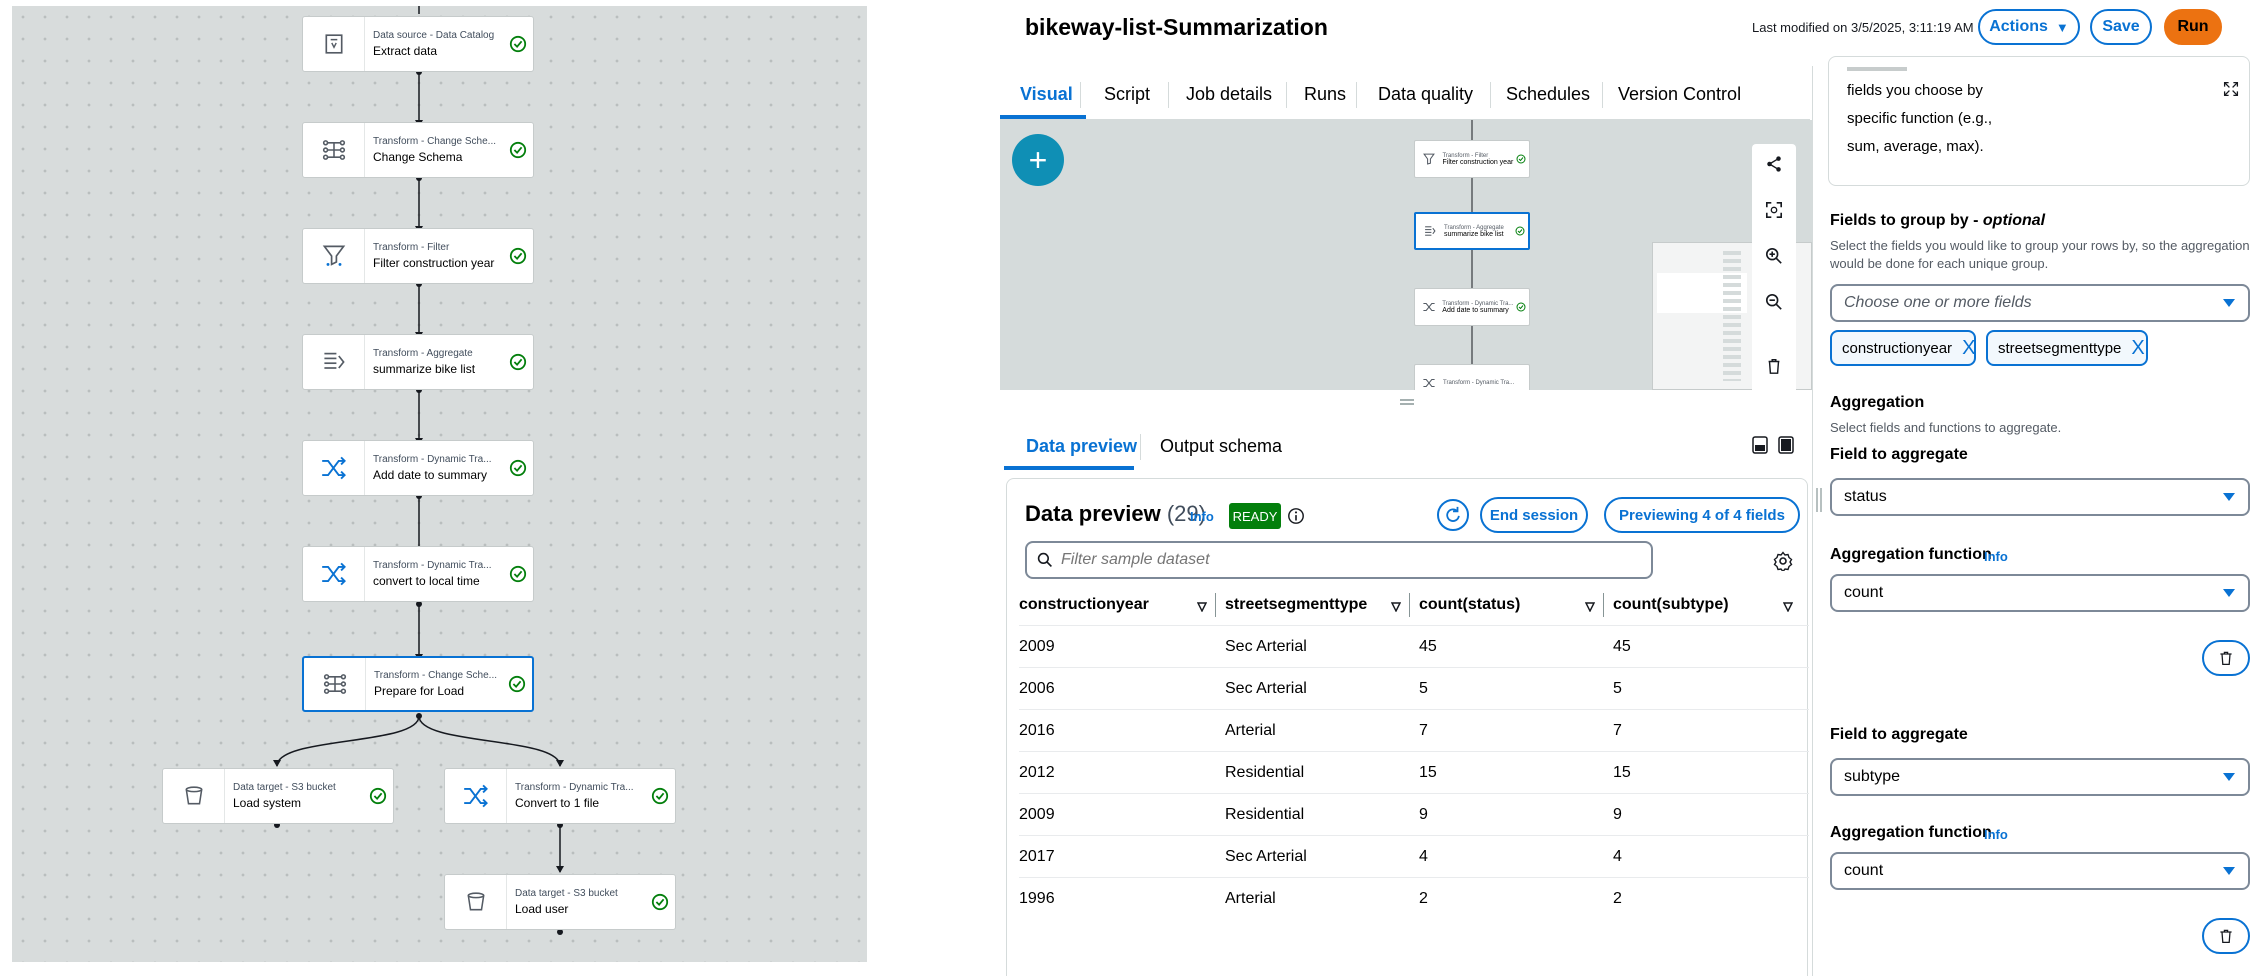  What do you see at coordinates (335, 684) in the screenshot?
I see `schema-icon` at bounding box center [335, 684].